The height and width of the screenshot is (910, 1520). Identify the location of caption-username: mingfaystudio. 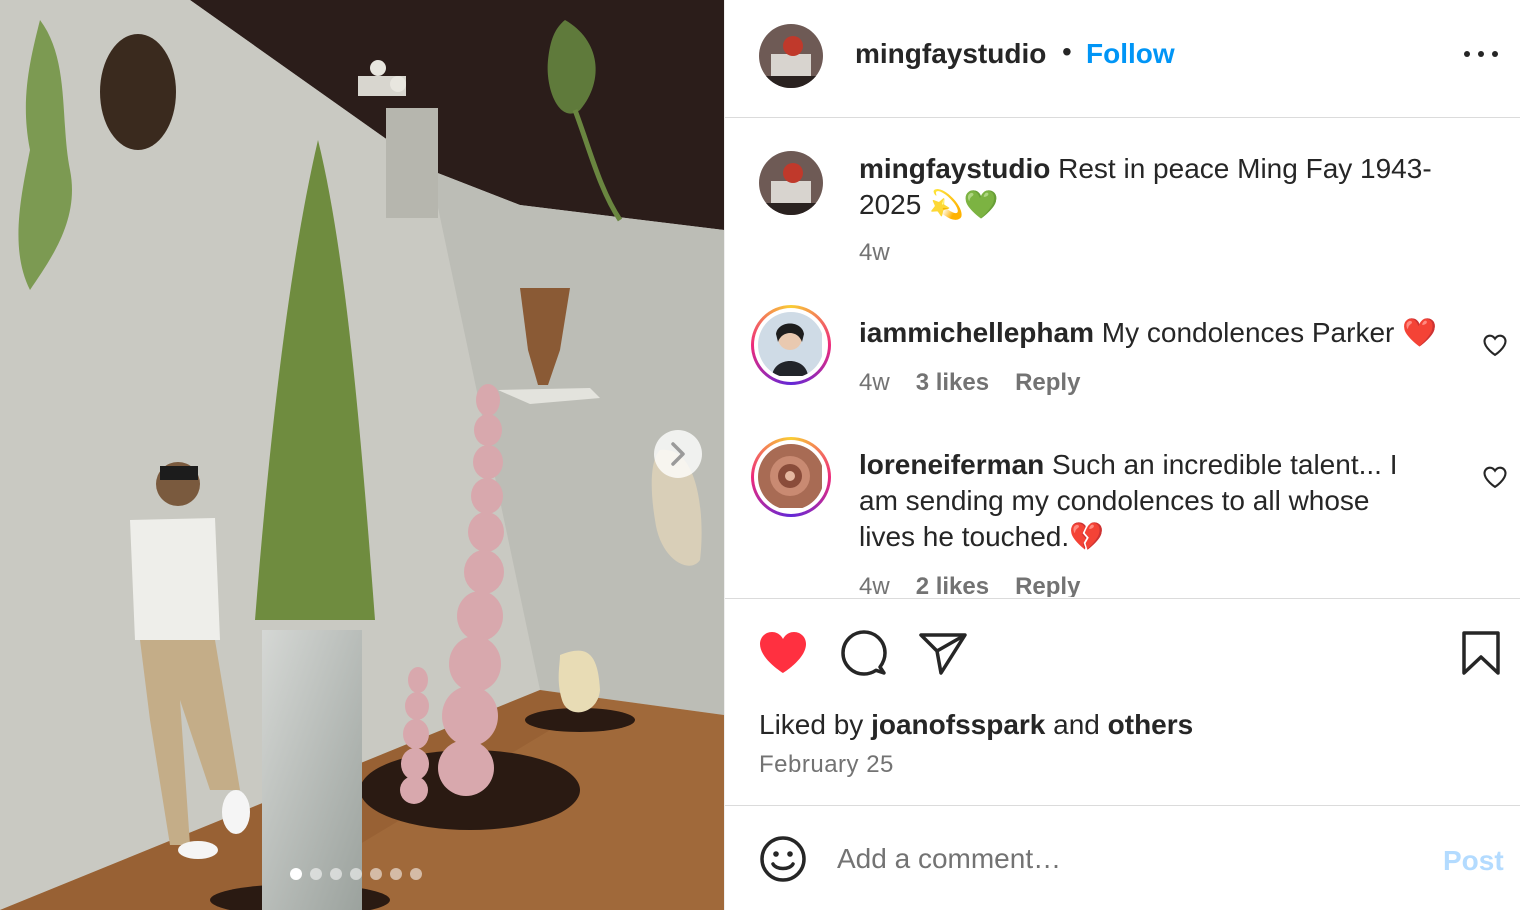
(954, 168).